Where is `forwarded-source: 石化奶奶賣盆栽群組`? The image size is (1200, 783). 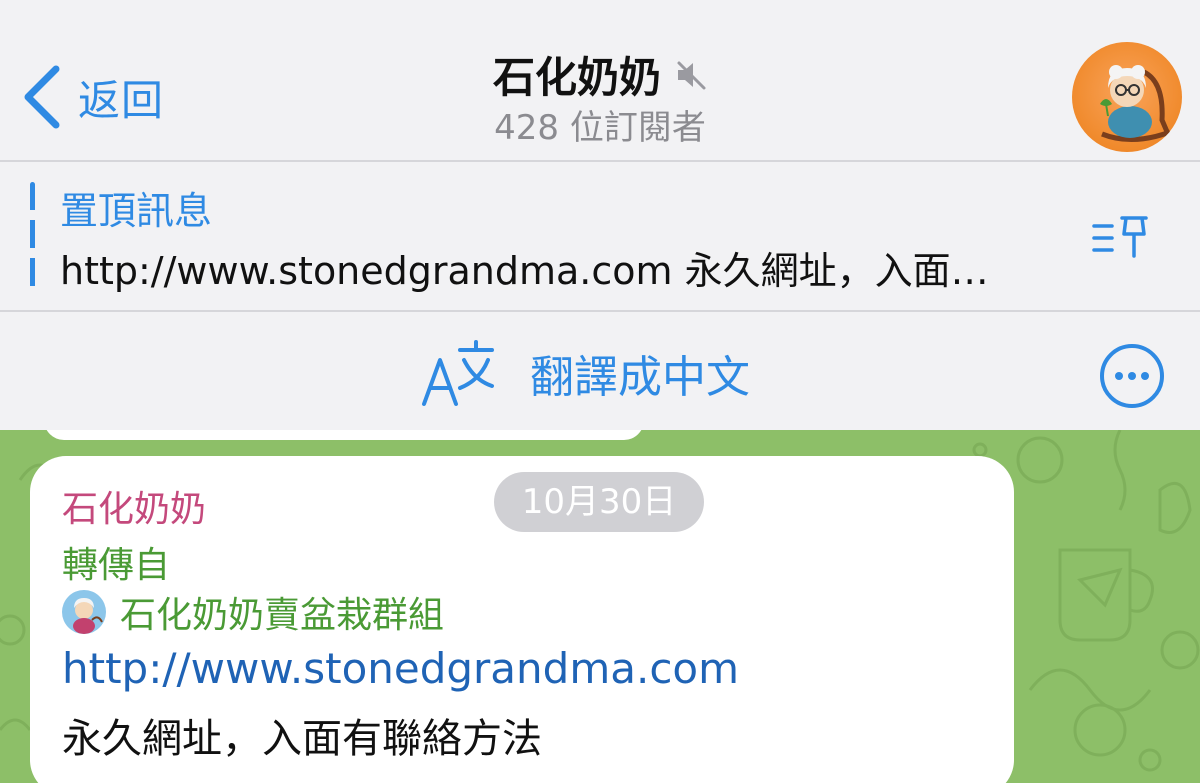
forwarded-source: 石化奶奶賣盆栽群組 is located at coordinates (253, 612).